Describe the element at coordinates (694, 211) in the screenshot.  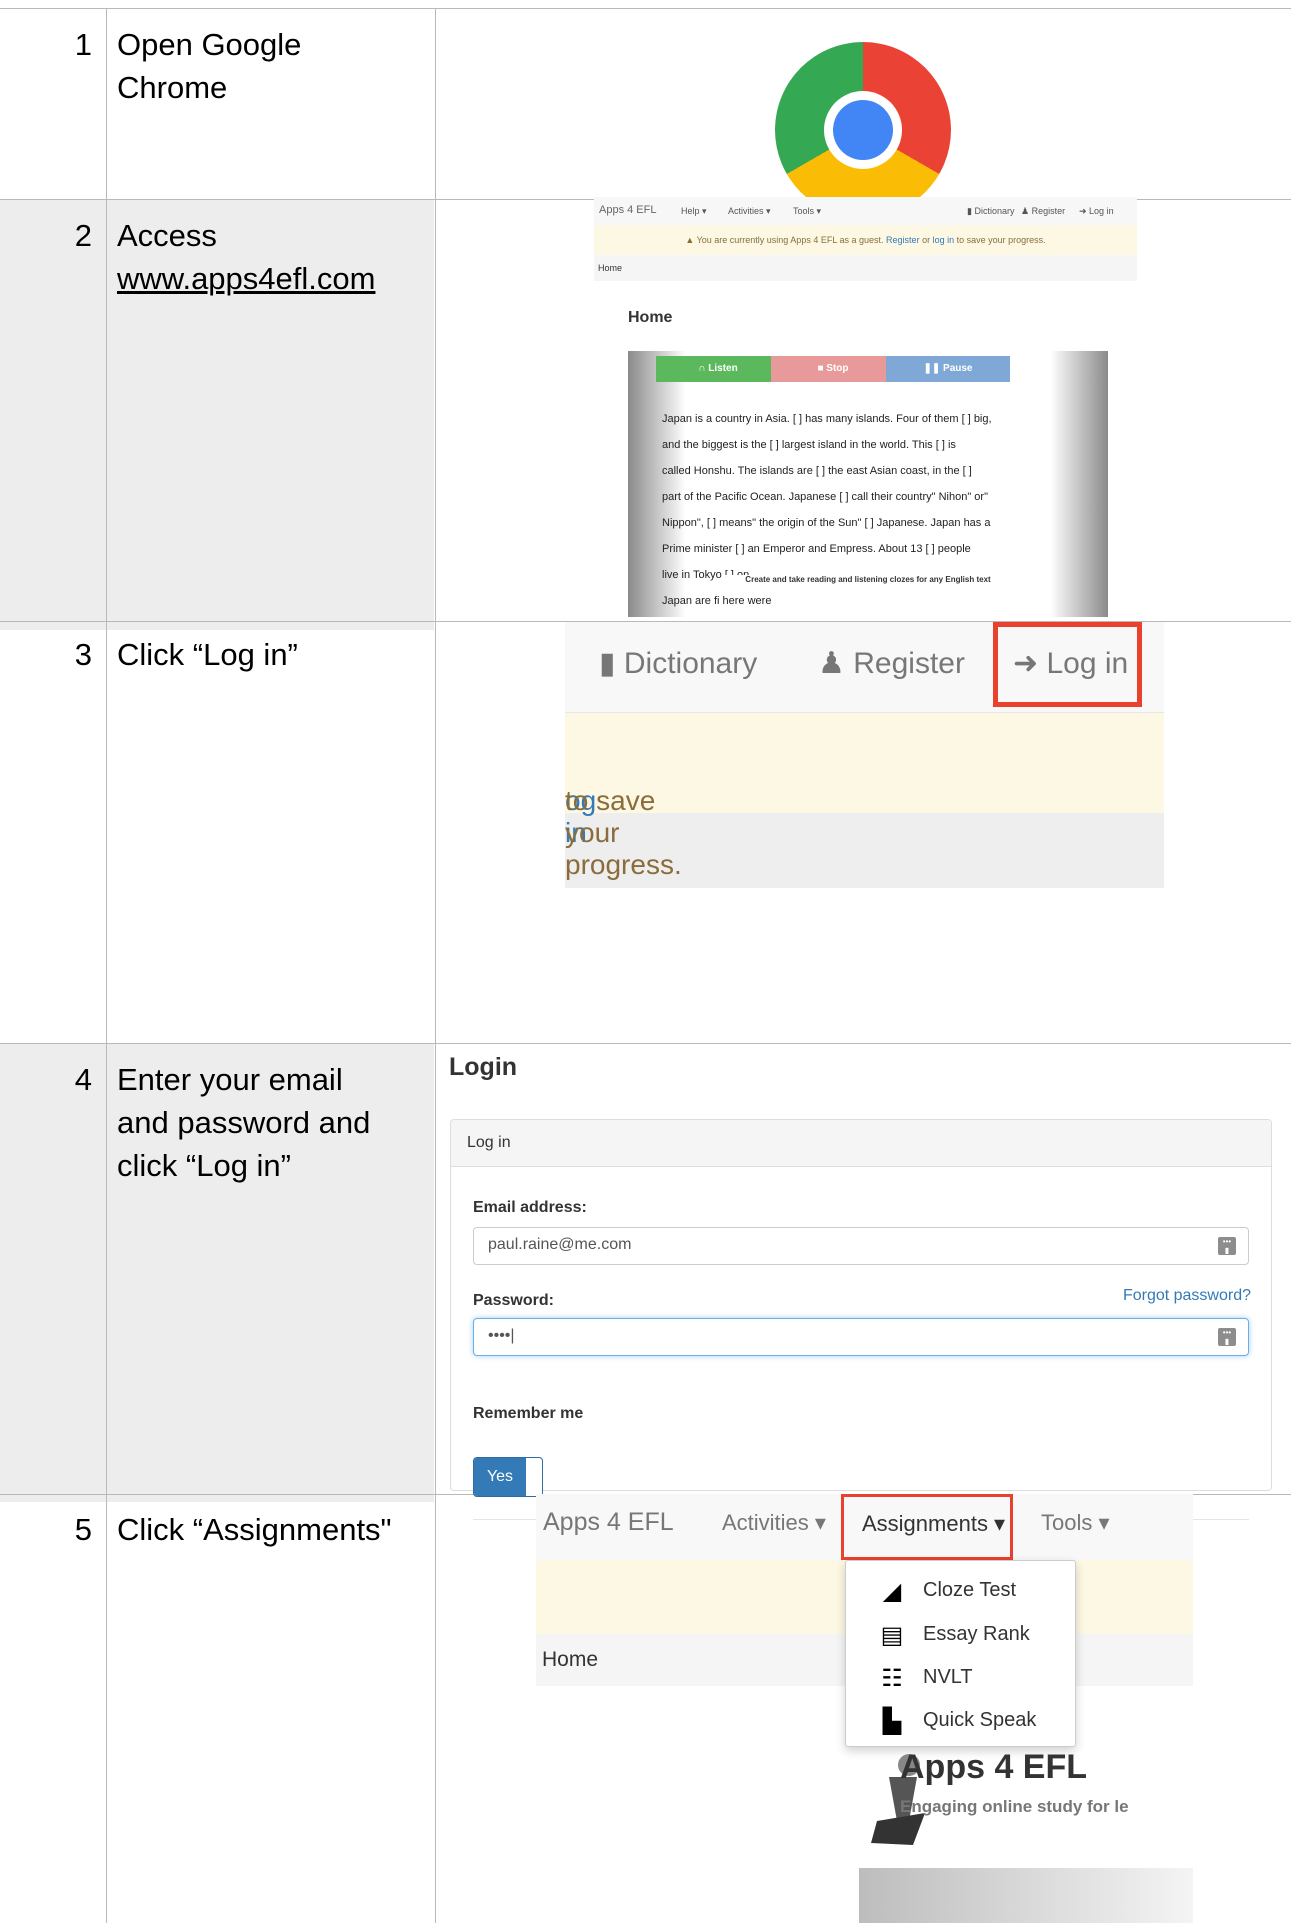
I see `nav-help: Help ▾` at that location.